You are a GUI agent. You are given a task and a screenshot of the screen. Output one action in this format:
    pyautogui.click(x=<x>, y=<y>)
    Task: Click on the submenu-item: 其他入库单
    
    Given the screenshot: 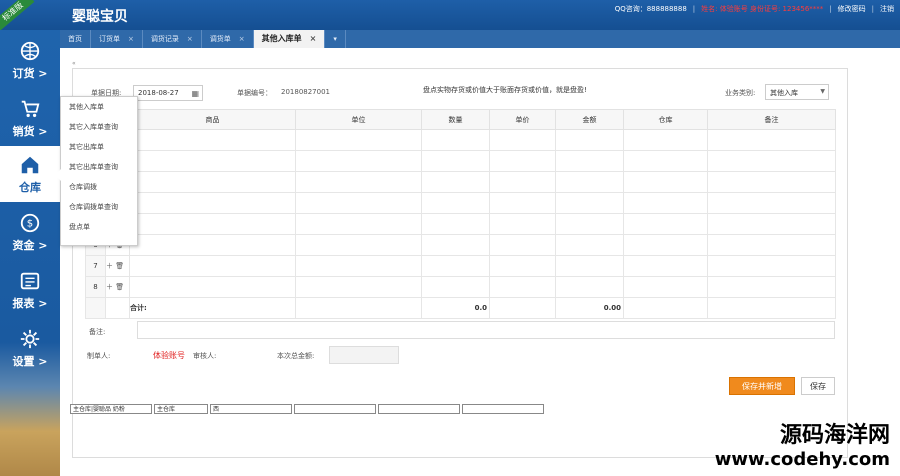 What is the action you would take?
    pyautogui.click(x=99, y=107)
    